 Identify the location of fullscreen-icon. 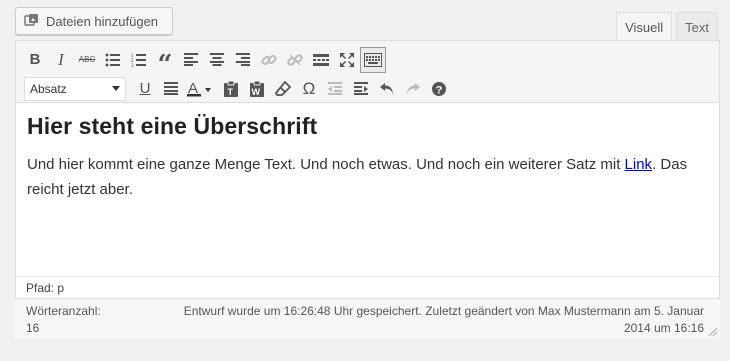
(347, 60).